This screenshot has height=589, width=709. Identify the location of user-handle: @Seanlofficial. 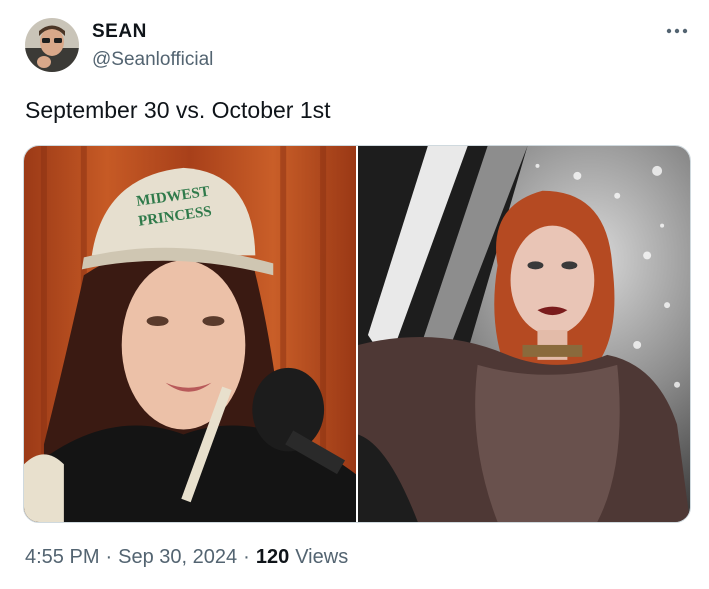
(152, 60).